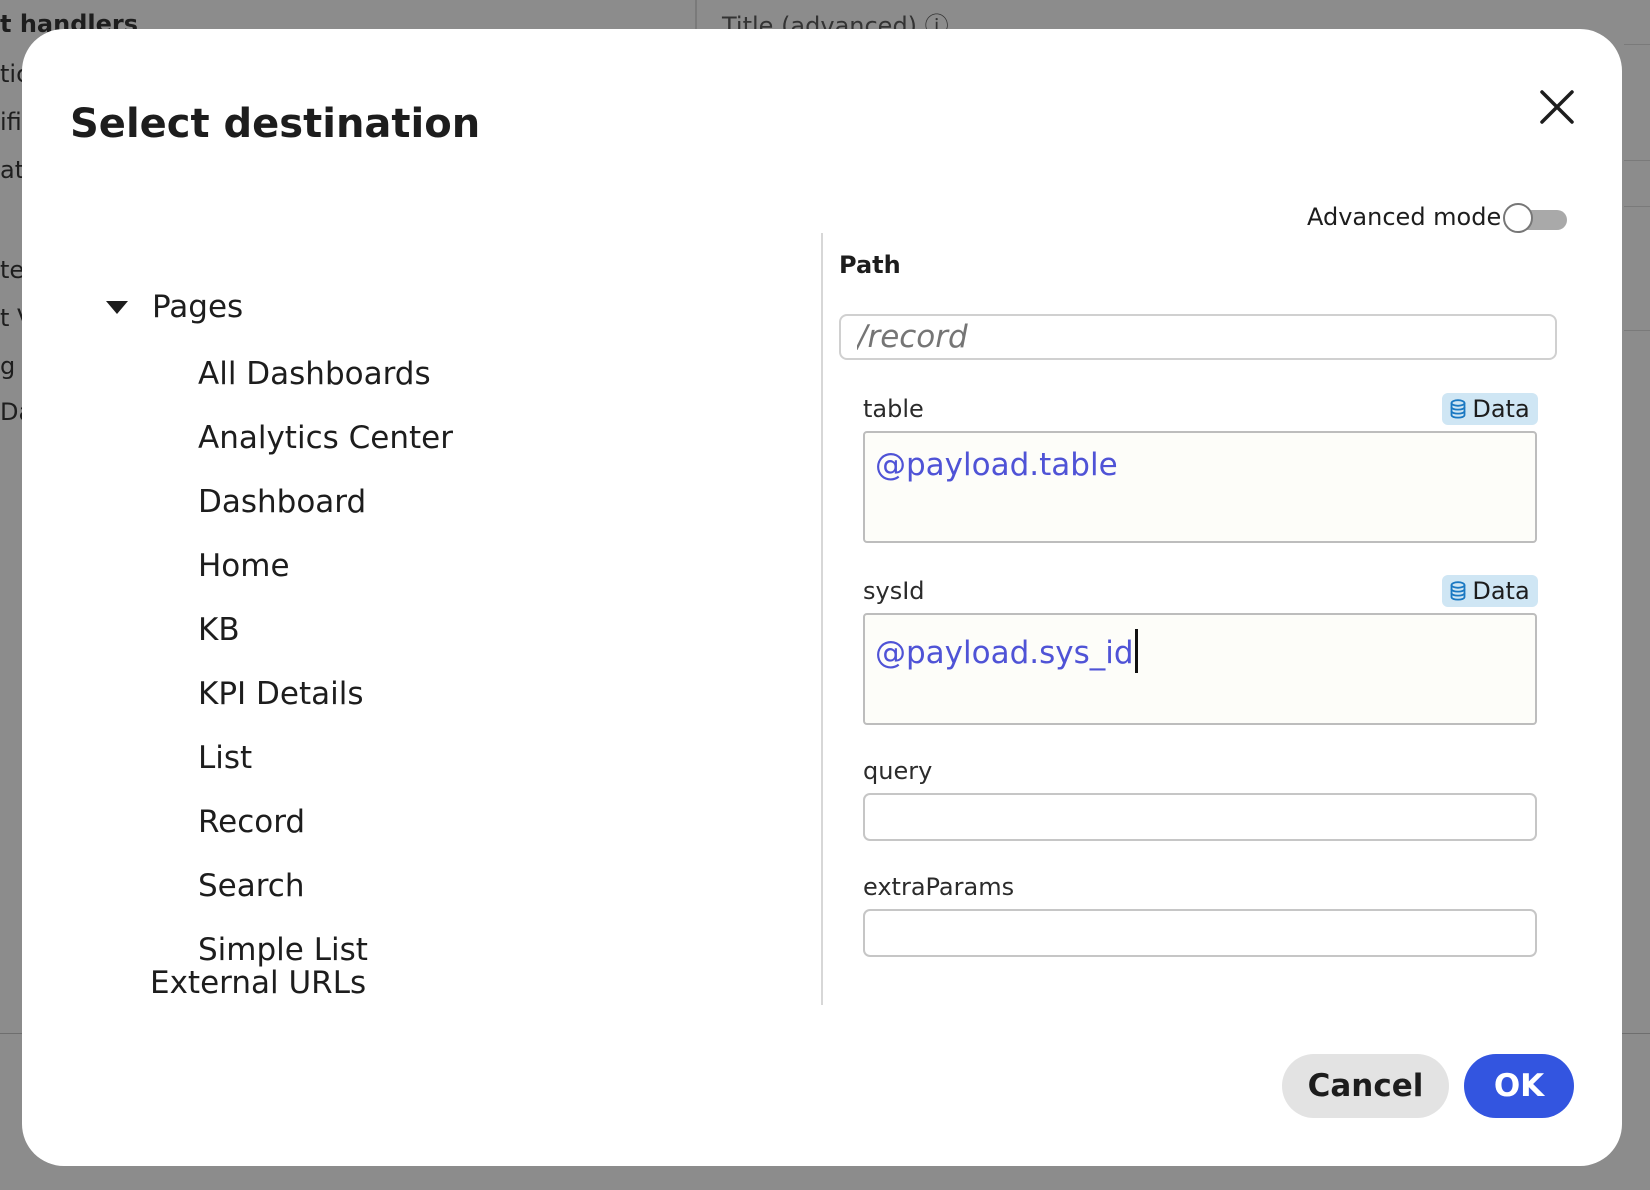 This screenshot has width=1650, height=1190. What do you see at coordinates (8, 366) in the screenshot?
I see `background-fragment: g` at bounding box center [8, 366].